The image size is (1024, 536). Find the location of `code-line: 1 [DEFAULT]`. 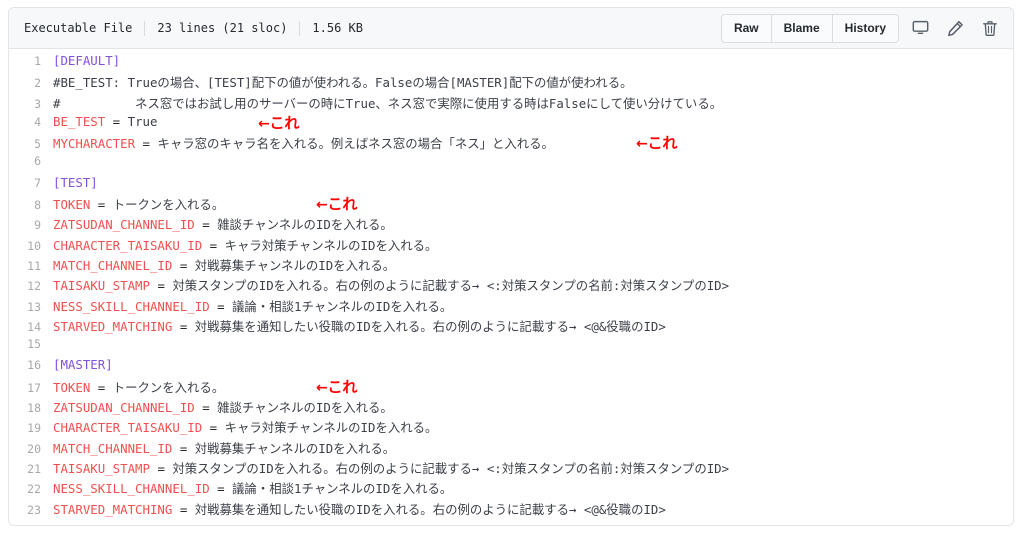

code-line: 1 [DEFAULT] is located at coordinates (511, 63).